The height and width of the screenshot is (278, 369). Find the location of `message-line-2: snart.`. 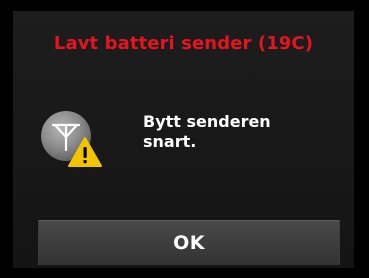

message-line-2: snart. is located at coordinates (170, 141).